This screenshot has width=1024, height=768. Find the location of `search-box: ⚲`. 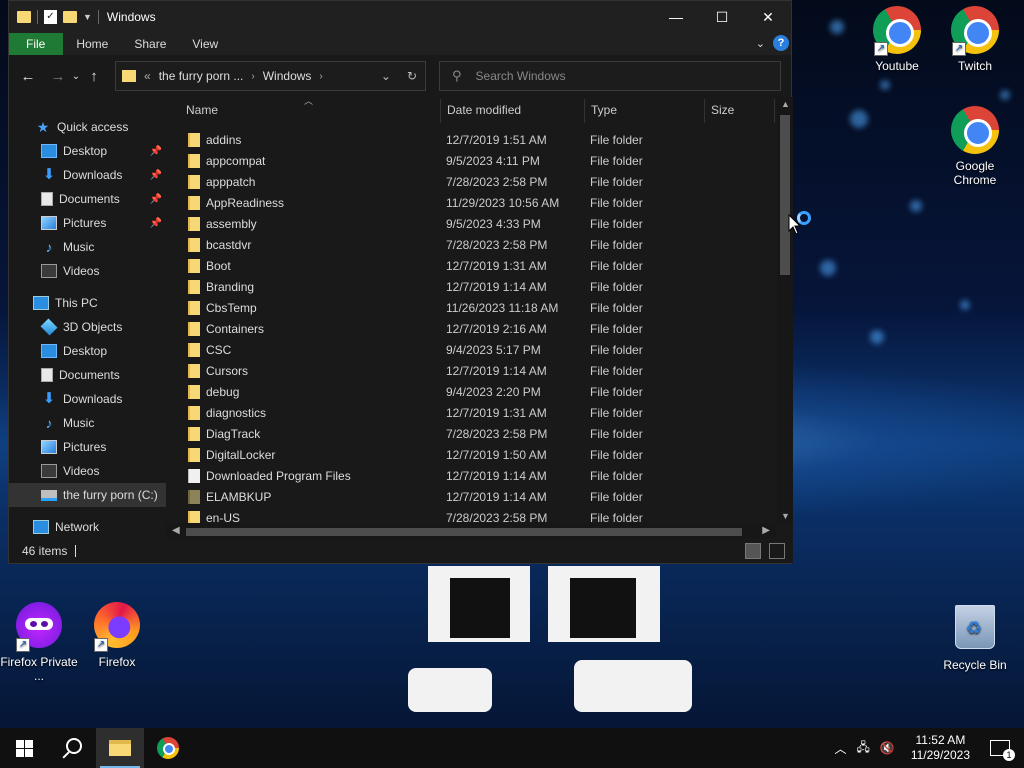

search-box: ⚲ is located at coordinates (610, 76).